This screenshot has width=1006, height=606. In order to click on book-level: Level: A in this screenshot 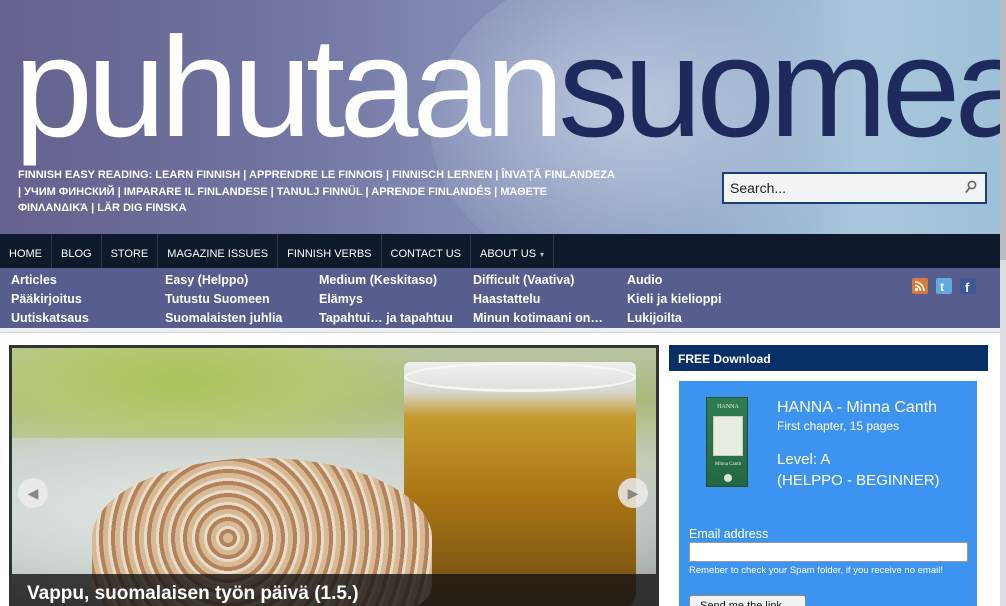, I will do `click(804, 459)`.